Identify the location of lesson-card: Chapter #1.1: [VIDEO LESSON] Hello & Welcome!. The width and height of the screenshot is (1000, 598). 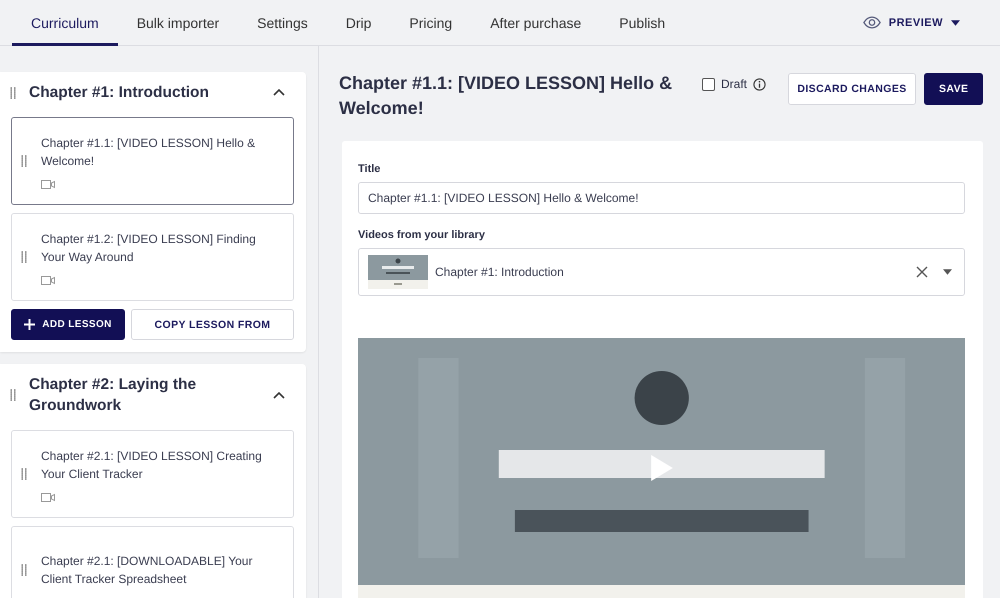
(152, 161).